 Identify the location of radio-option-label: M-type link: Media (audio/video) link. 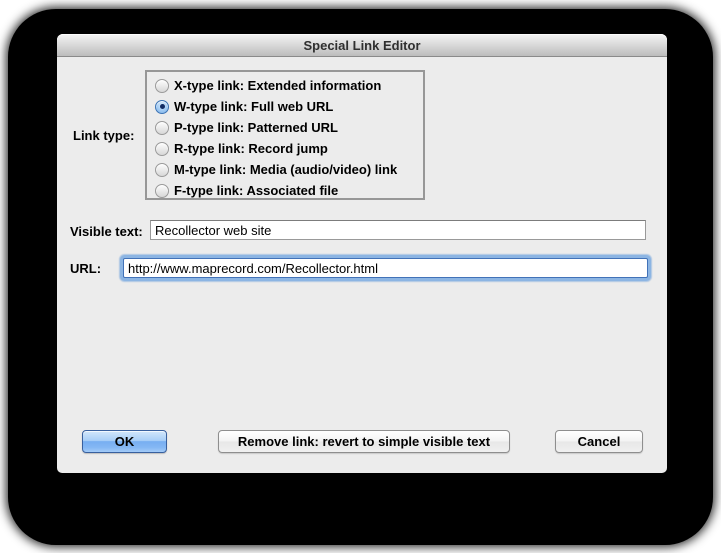
(286, 169).